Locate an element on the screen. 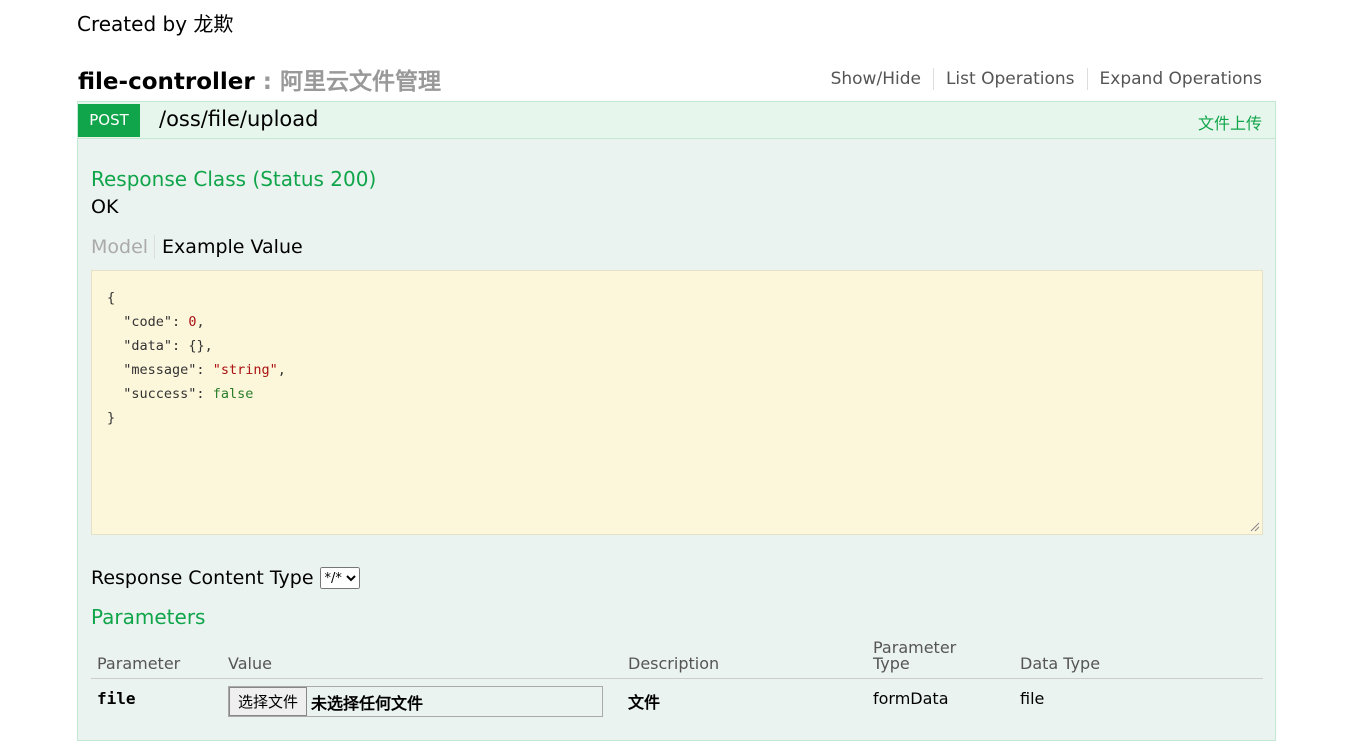 The image size is (1356, 741). divider is located at coordinates (155, 247).